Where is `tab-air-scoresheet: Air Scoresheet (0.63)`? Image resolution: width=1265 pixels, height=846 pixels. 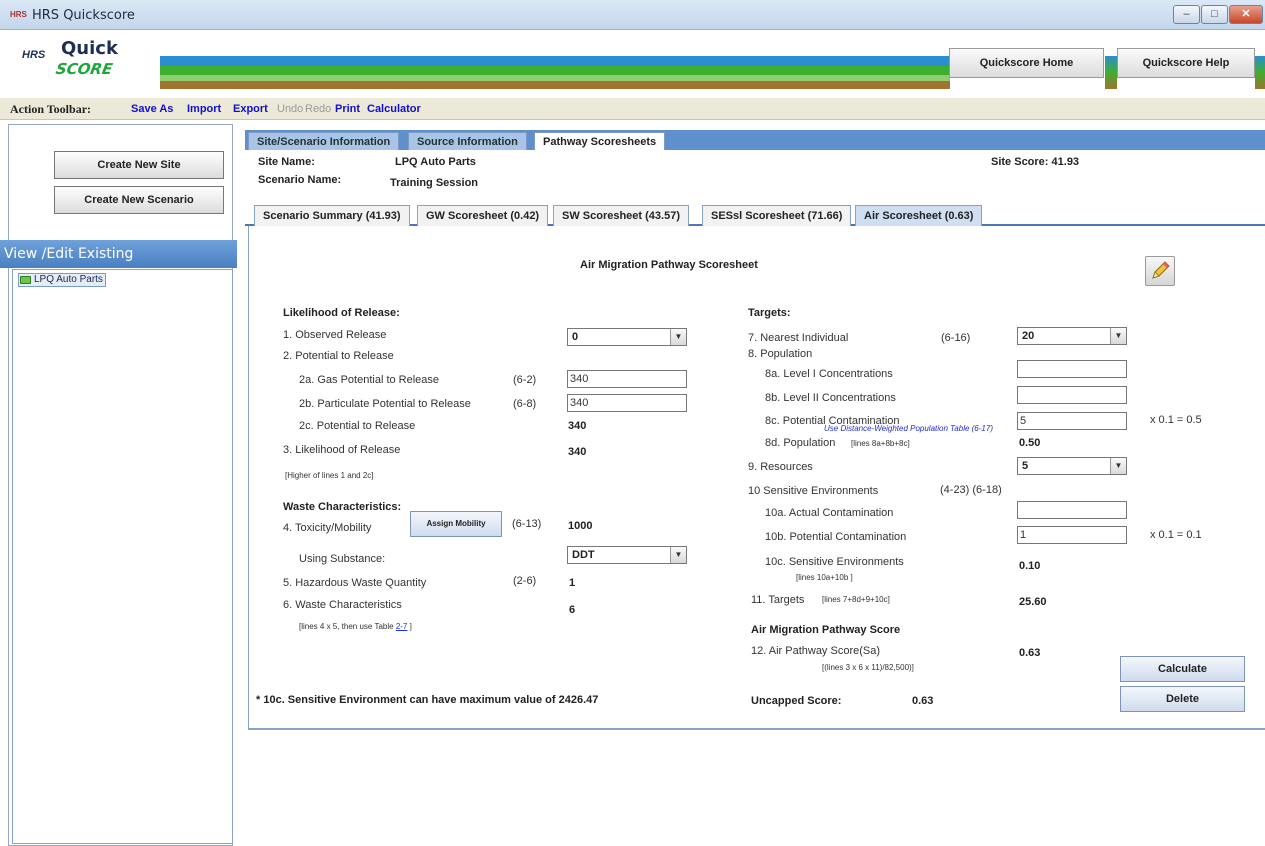 tab-air-scoresheet: Air Scoresheet (0.63) is located at coordinates (919, 215).